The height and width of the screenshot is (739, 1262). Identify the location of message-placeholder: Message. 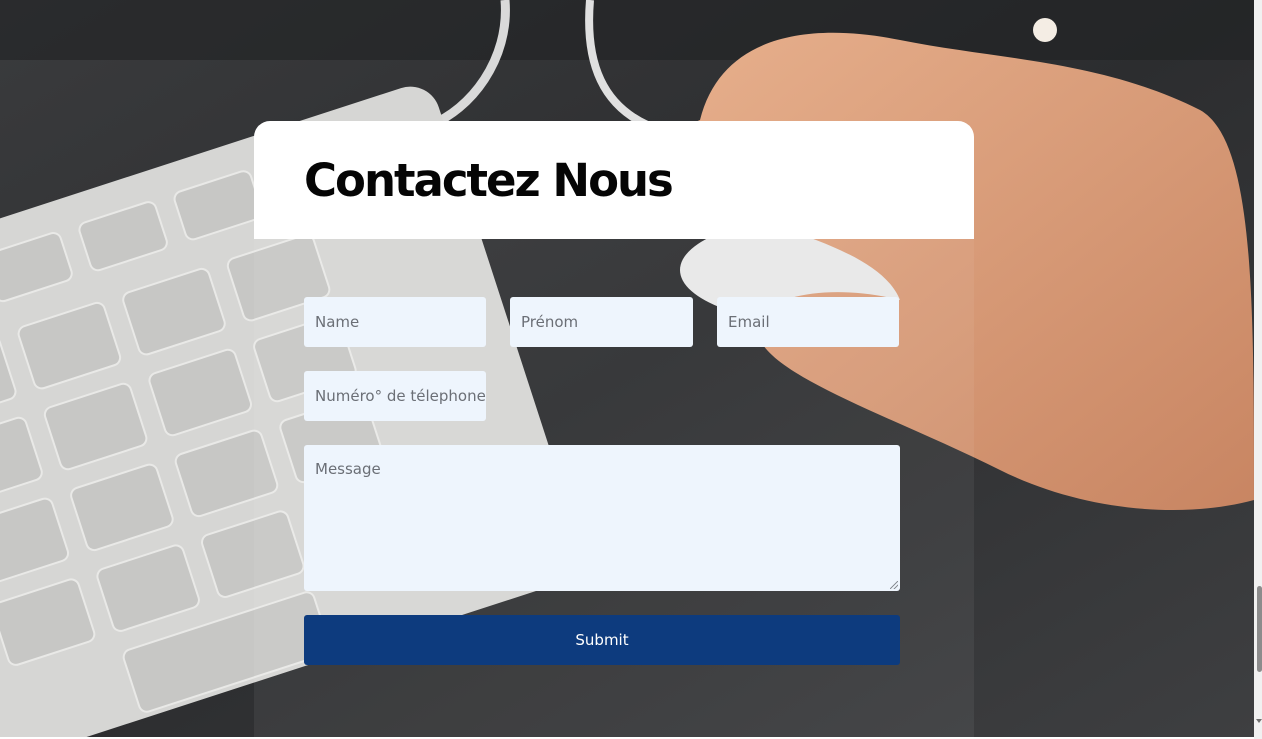
(348, 469).